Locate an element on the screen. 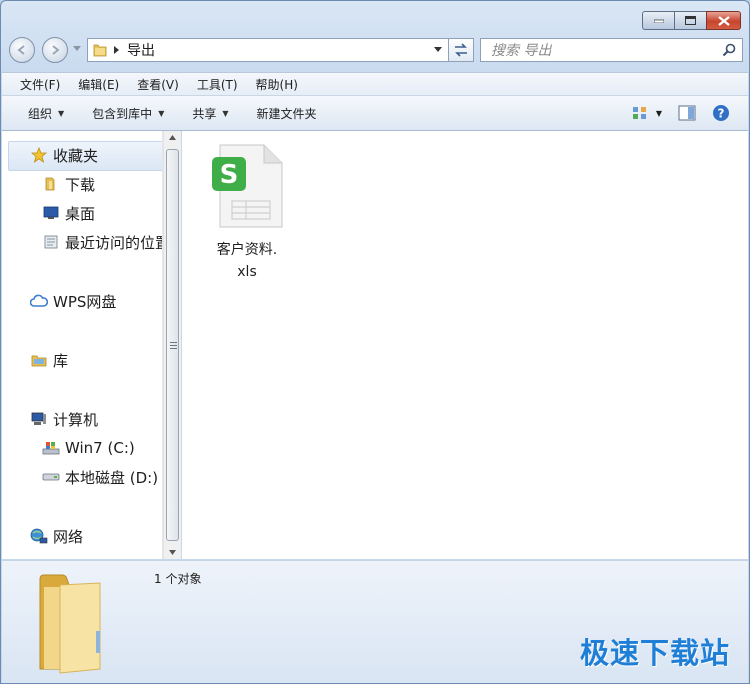  include-in-library-label: 包含到库中 is located at coordinates (122, 113).